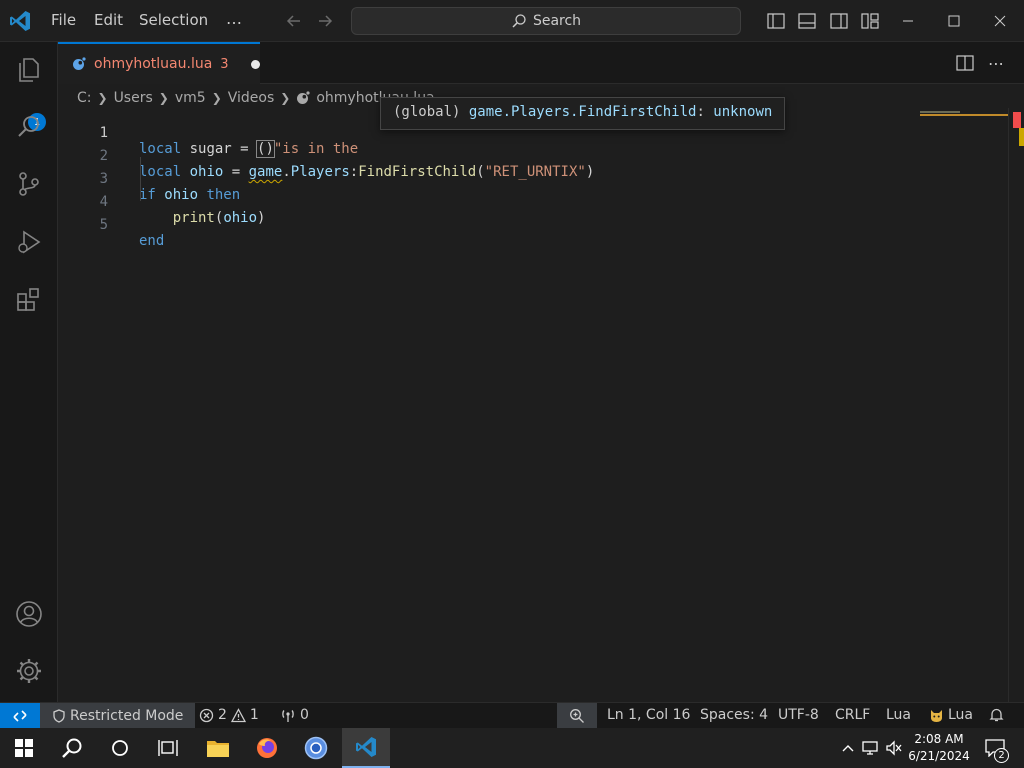  Describe the element at coordinates (29, 299) in the screenshot. I see `extensions-icon` at that location.